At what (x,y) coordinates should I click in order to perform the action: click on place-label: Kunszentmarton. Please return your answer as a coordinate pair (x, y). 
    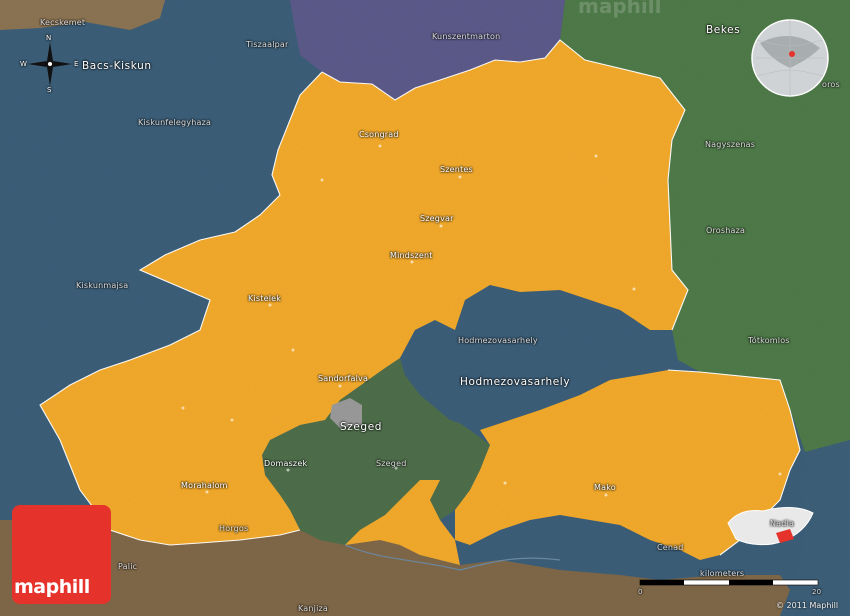
    Looking at the image, I should click on (466, 36).